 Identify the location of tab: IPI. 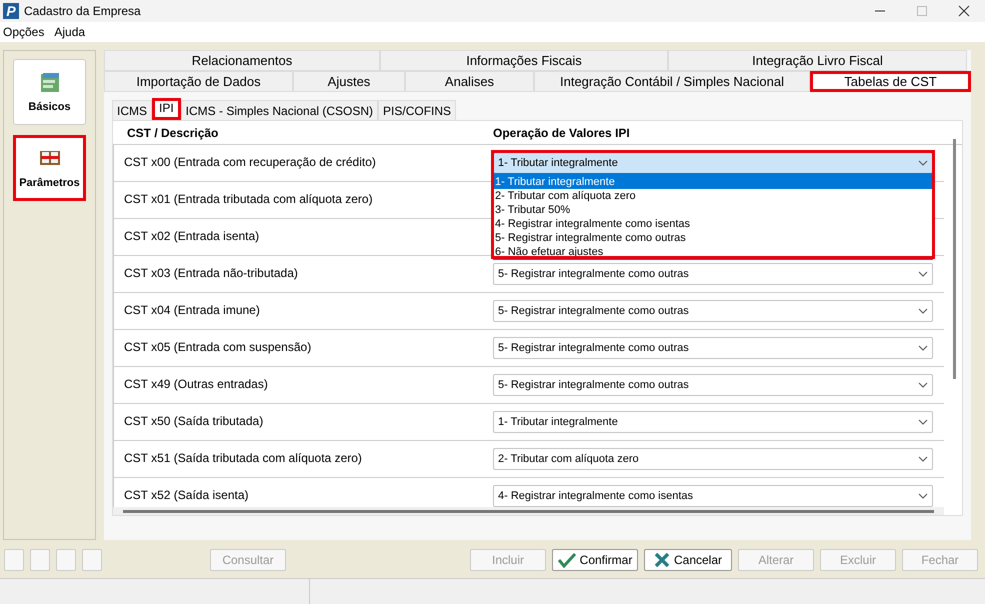
(166, 109).